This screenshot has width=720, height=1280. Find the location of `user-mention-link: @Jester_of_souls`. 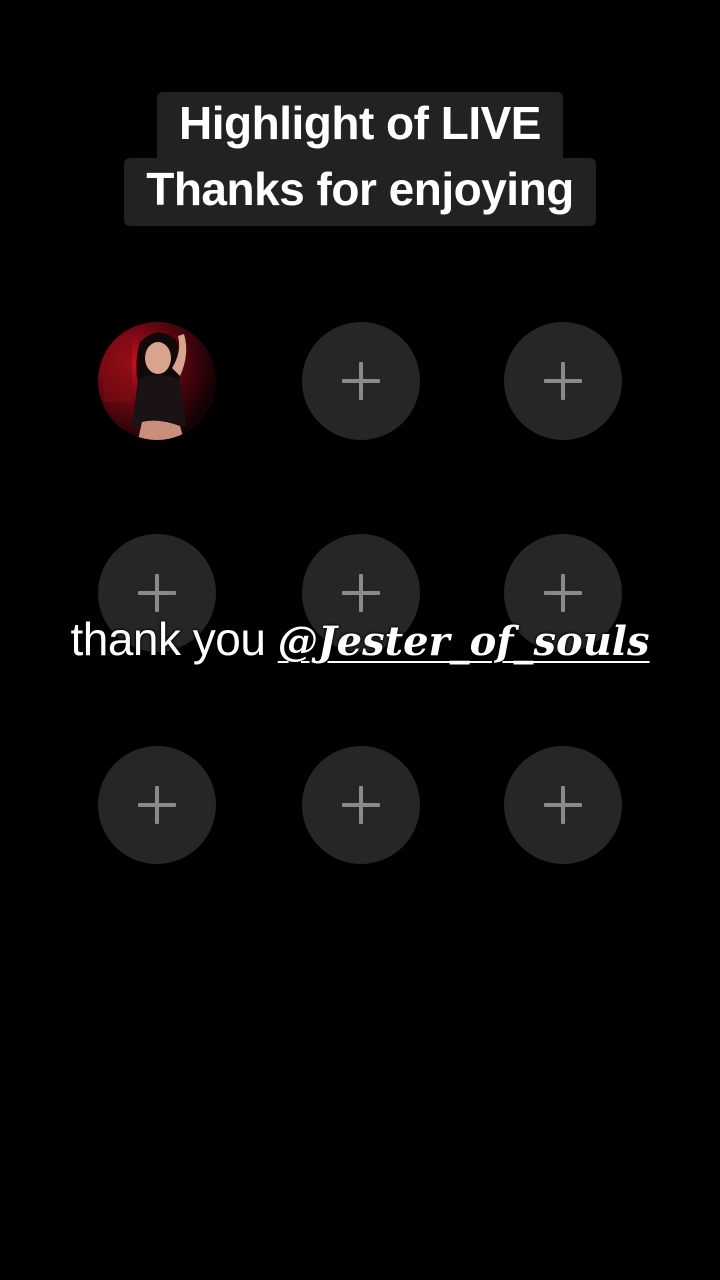

user-mention-link: @Jester_of_souls is located at coordinates (464, 641).